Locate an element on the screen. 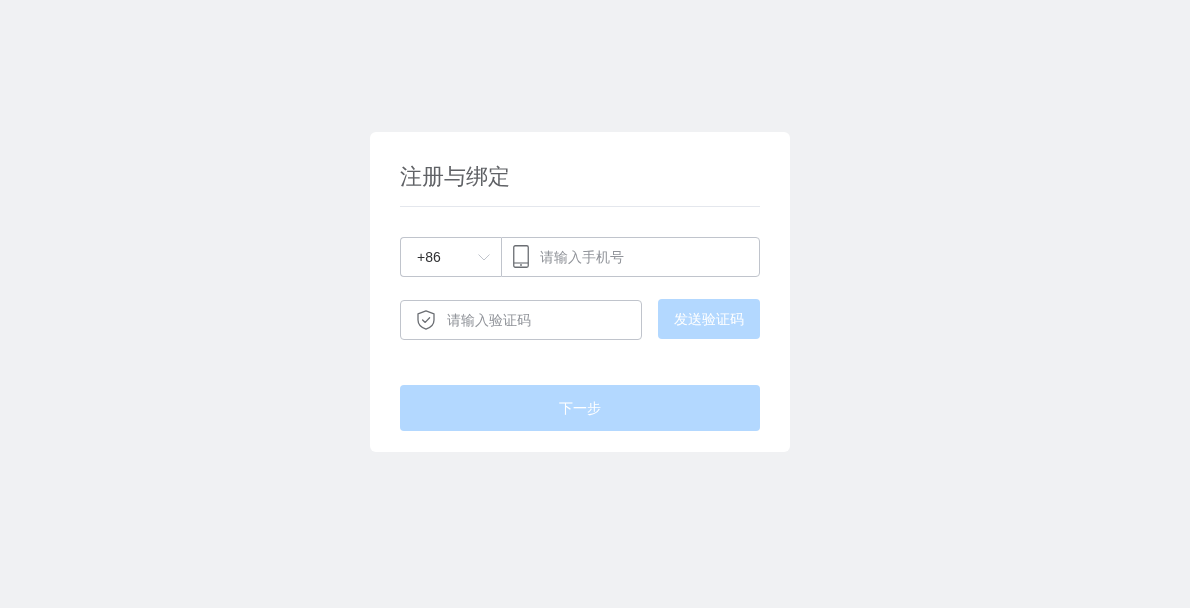 The width and height of the screenshot is (1190, 608). country-code-select: +86 is located at coordinates (450, 257).